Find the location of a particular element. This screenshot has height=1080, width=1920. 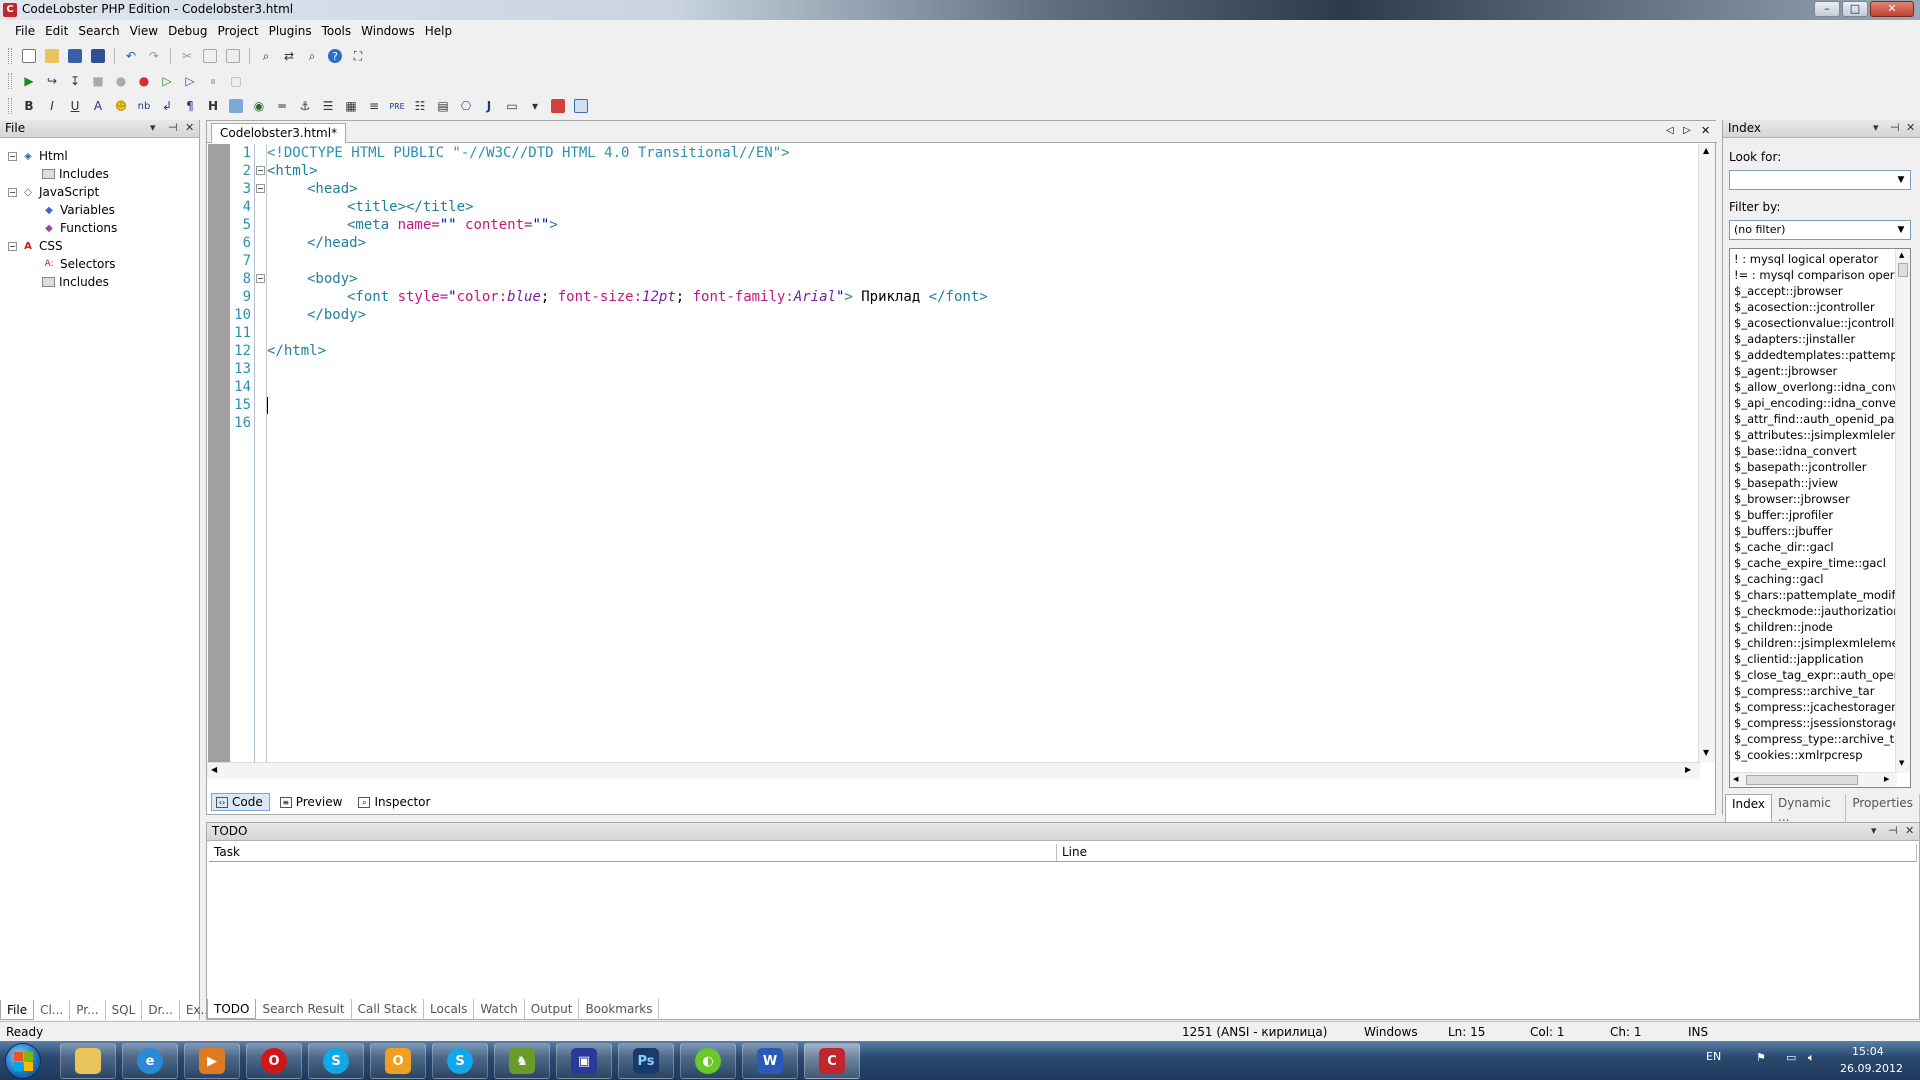

look-for-input: ▼ is located at coordinates (1820, 180).